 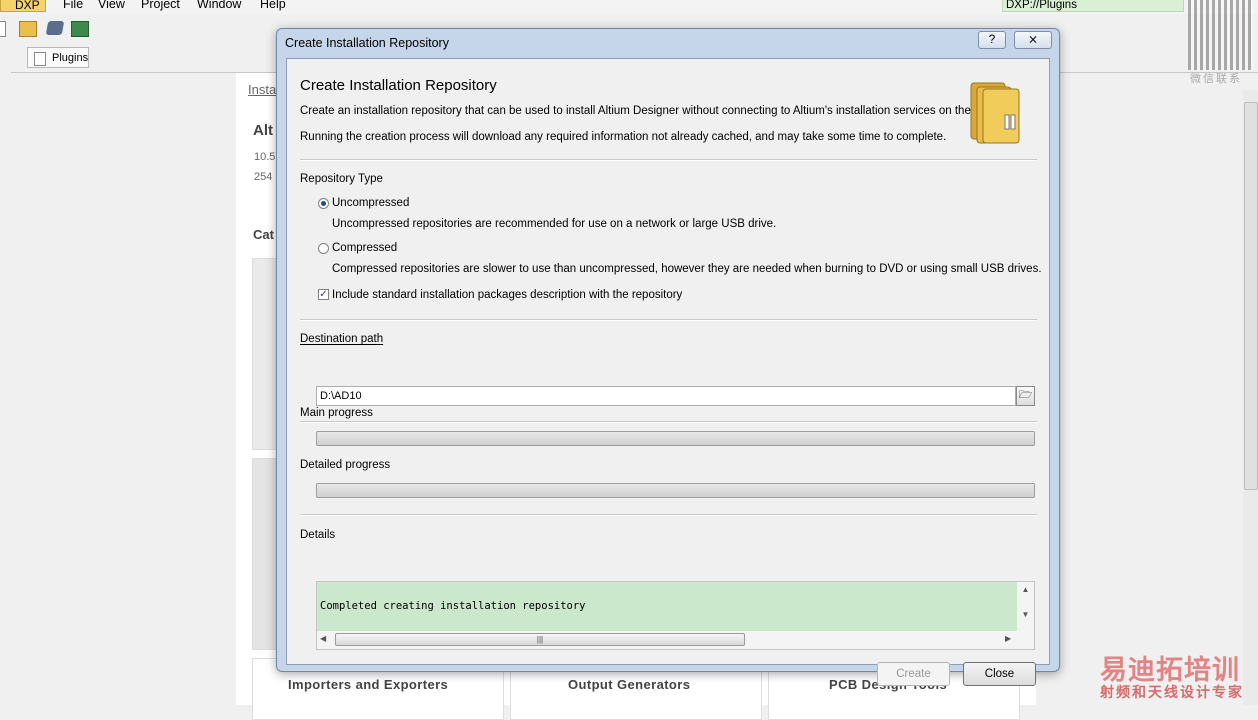 I want to click on scrollbar-thumb, so click(x=1251, y=296).